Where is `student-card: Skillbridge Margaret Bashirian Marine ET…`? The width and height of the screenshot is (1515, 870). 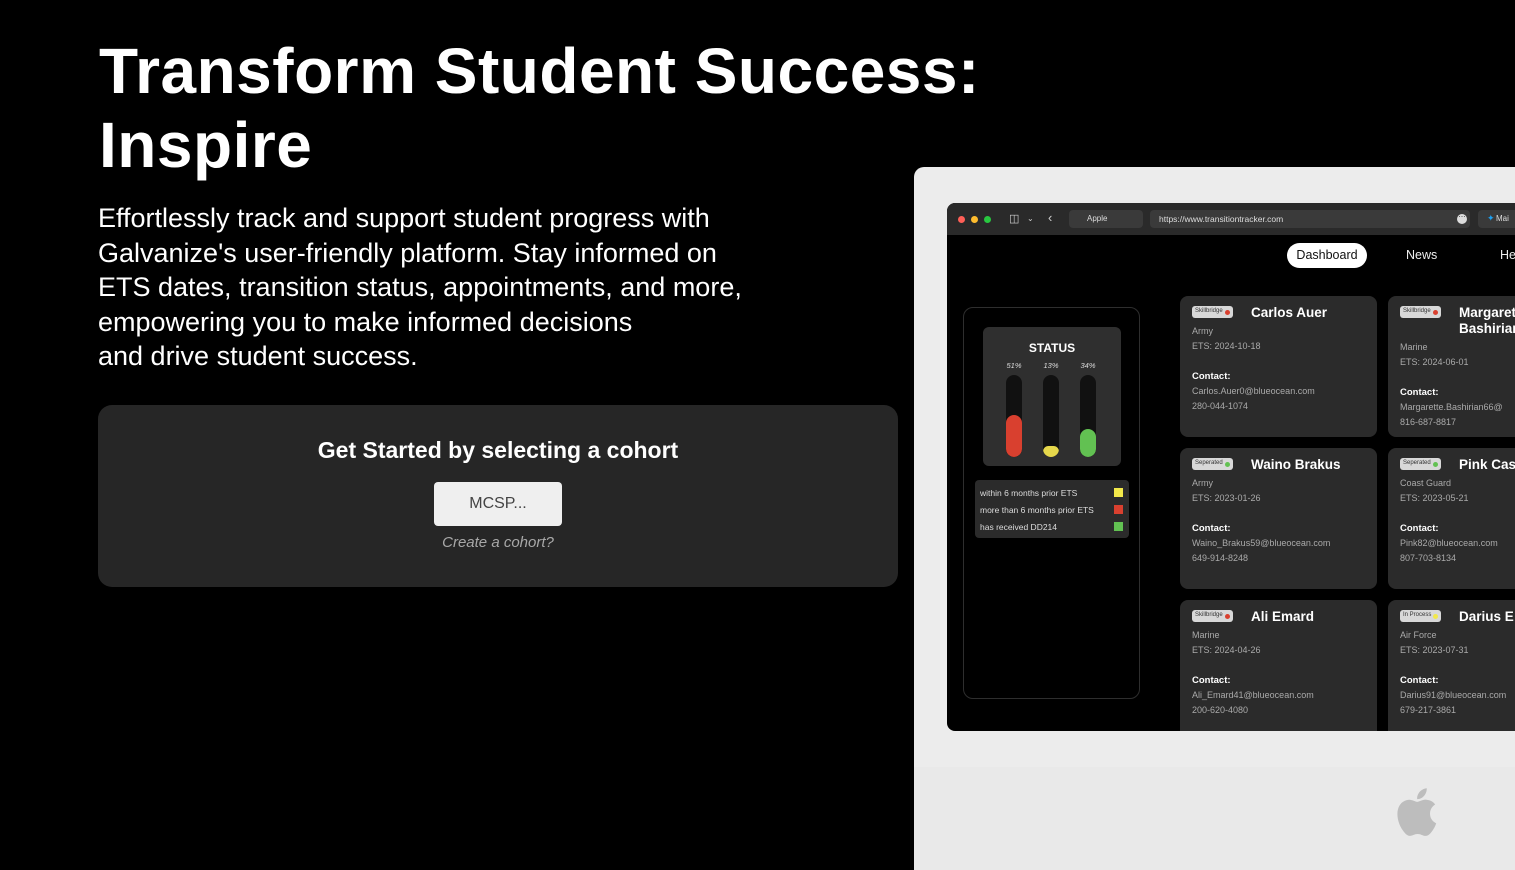 student-card: Skillbridge Margaret Bashirian Marine ET… is located at coordinates (1451, 366).